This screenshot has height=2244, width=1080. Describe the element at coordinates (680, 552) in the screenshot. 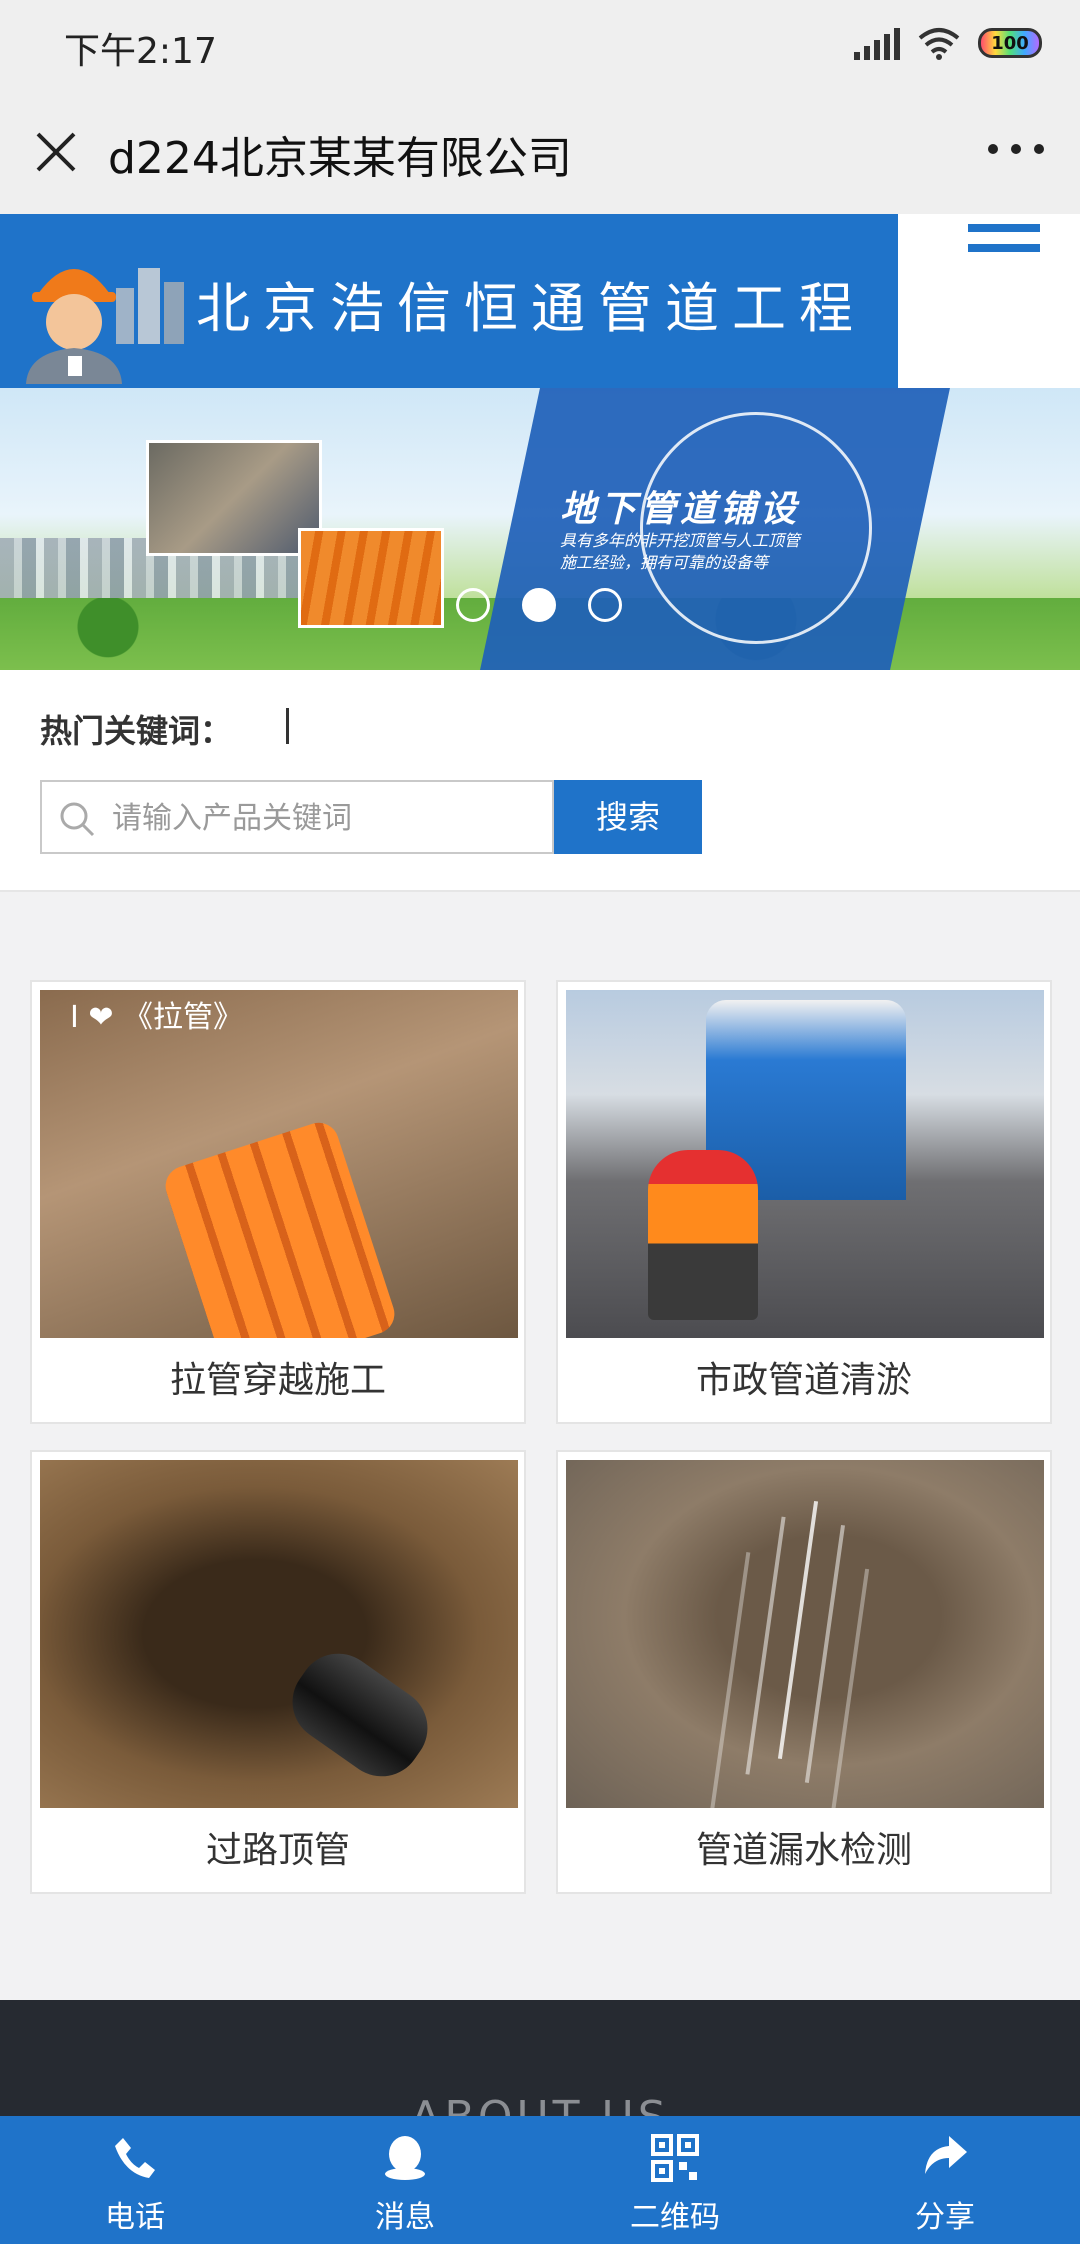

I see `banner-subtitle: 具有多年的非开挖顶管与人工顶管 施工经验，拥有可靠的设备等` at that location.